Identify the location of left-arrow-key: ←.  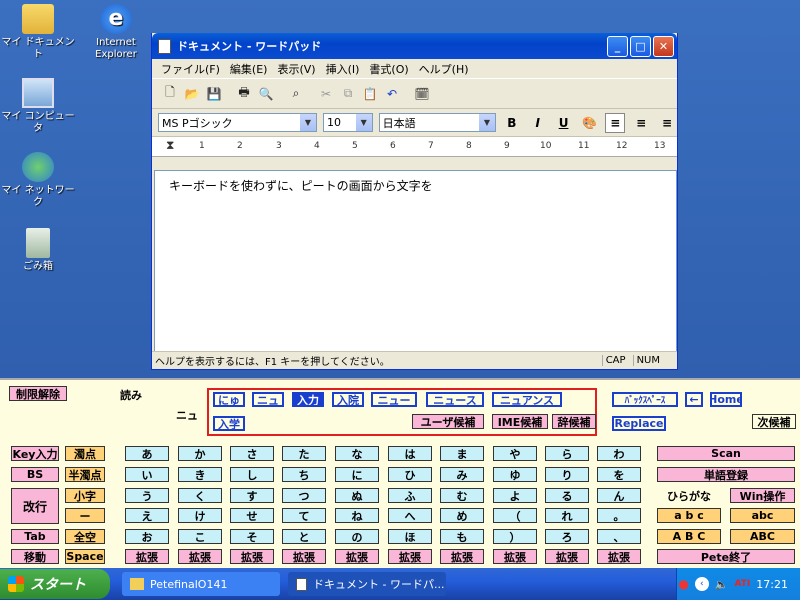
(694, 399).